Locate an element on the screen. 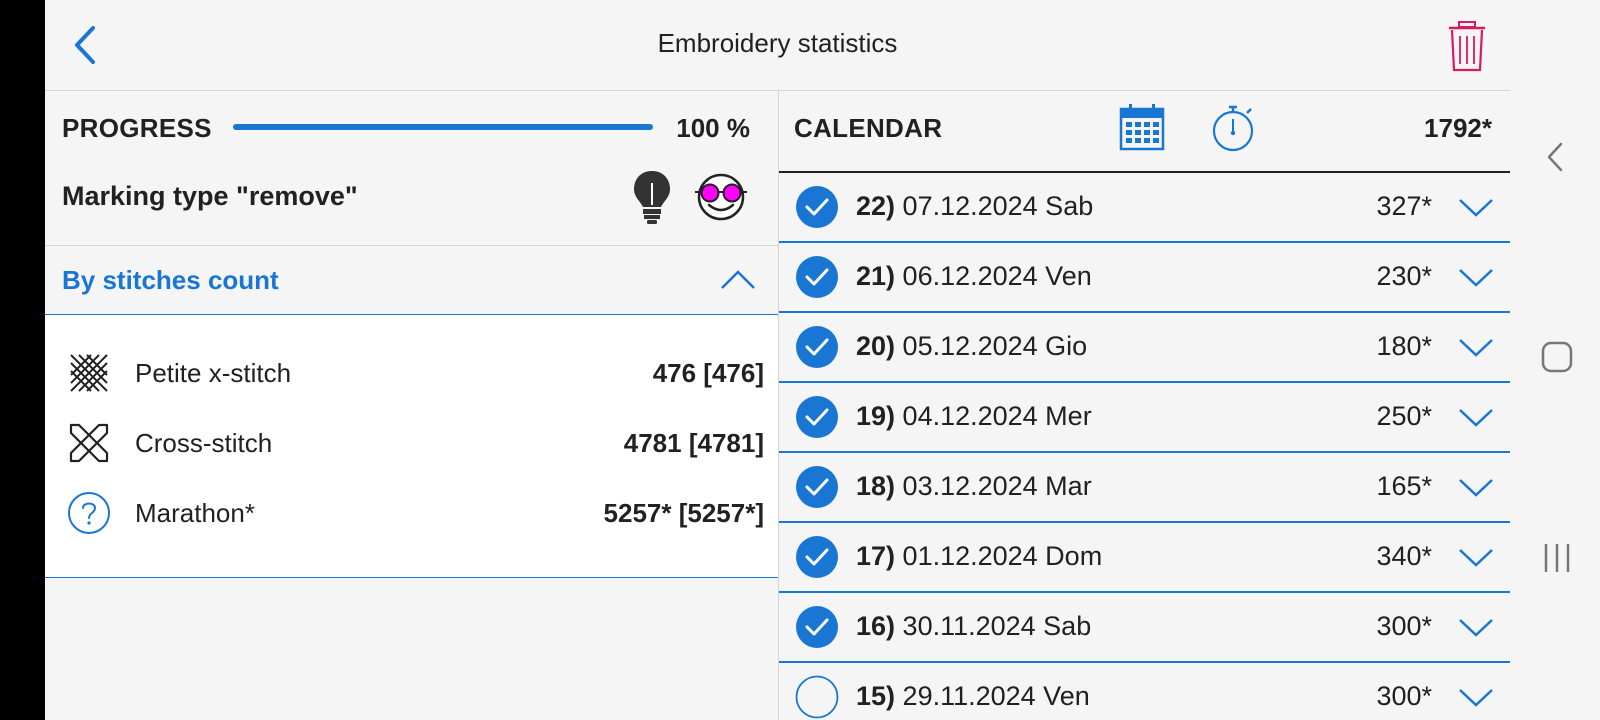 This screenshot has width=1600, height=720. stitch-name: Marathon* is located at coordinates (195, 513).